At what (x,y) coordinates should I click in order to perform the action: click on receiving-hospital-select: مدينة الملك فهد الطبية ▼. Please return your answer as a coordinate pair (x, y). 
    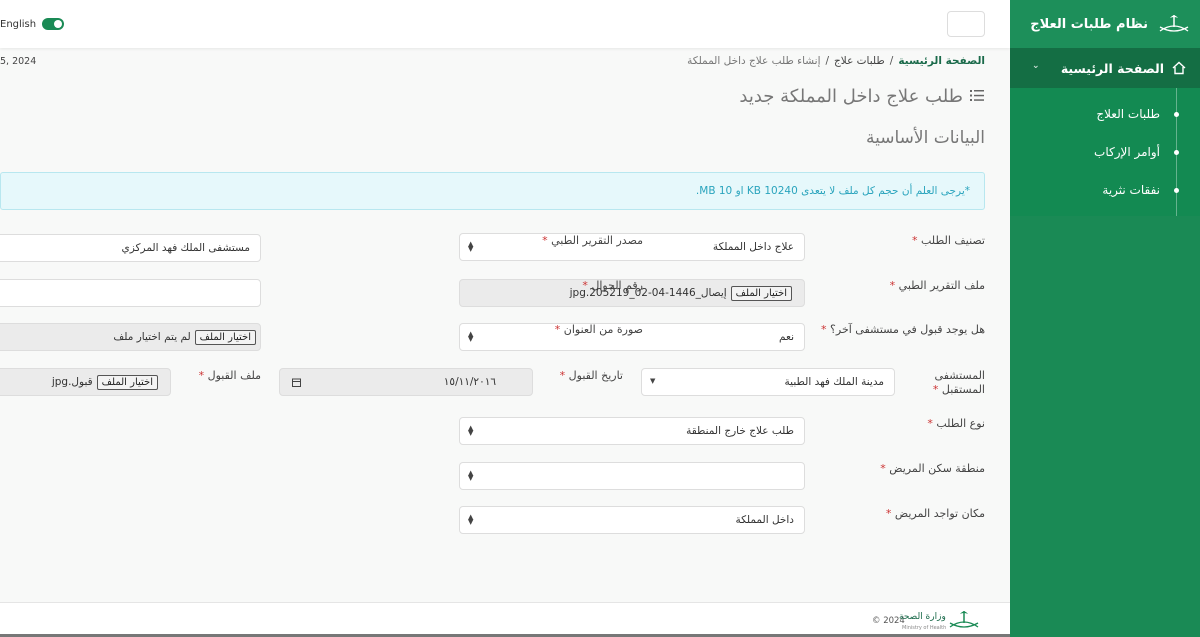
    Looking at the image, I should click on (768, 382).